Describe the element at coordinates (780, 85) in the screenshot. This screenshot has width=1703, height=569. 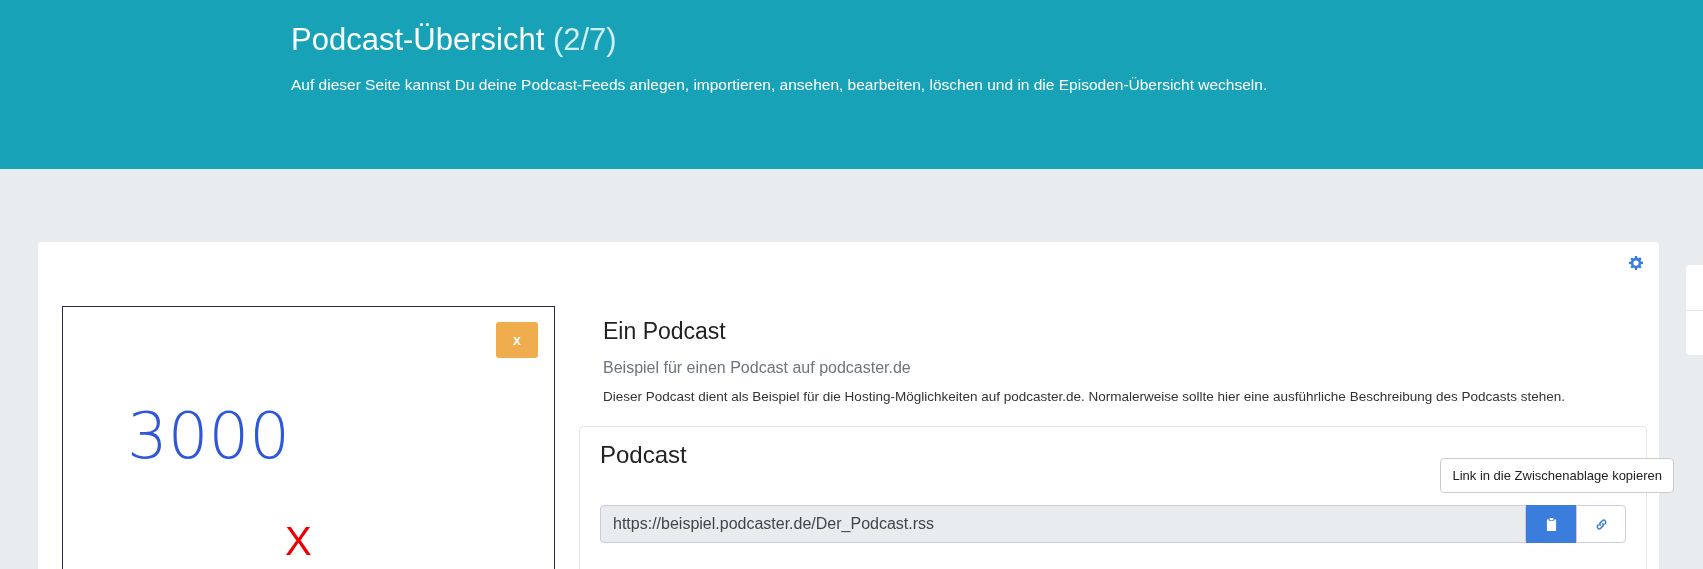
I see `page-description: Auf dieser Seite kannst Du deine Podcast-Feeds anlegen, importieren, ansehen, bearbeiten, löschen und in die Episoden-Übersicht wechseln.` at that location.